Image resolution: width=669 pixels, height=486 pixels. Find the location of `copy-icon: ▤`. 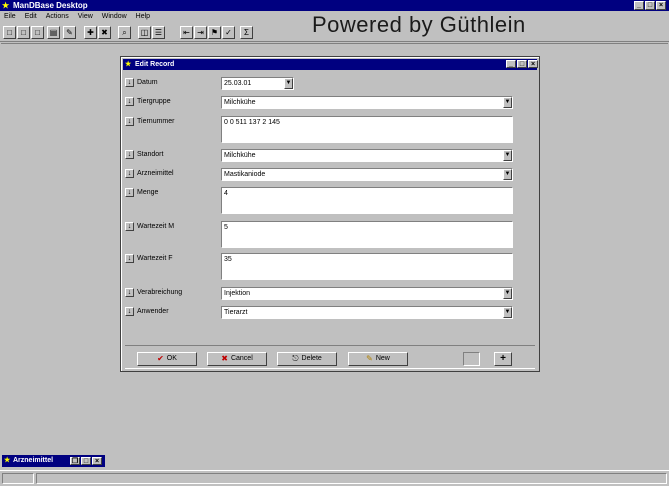

copy-icon: ▤ is located at coordinates (53, 32).